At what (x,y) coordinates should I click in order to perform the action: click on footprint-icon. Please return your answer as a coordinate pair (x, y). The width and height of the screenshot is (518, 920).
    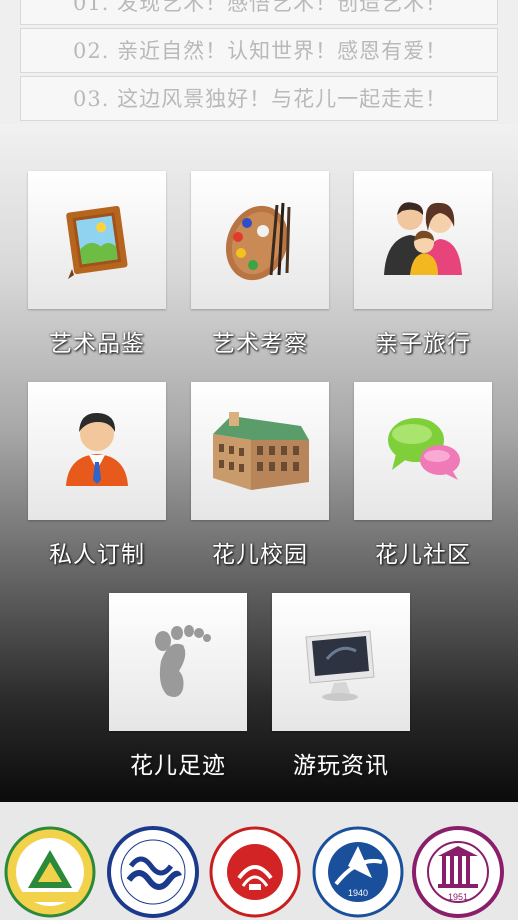
    Looking at the image, I should click on (183, 661).